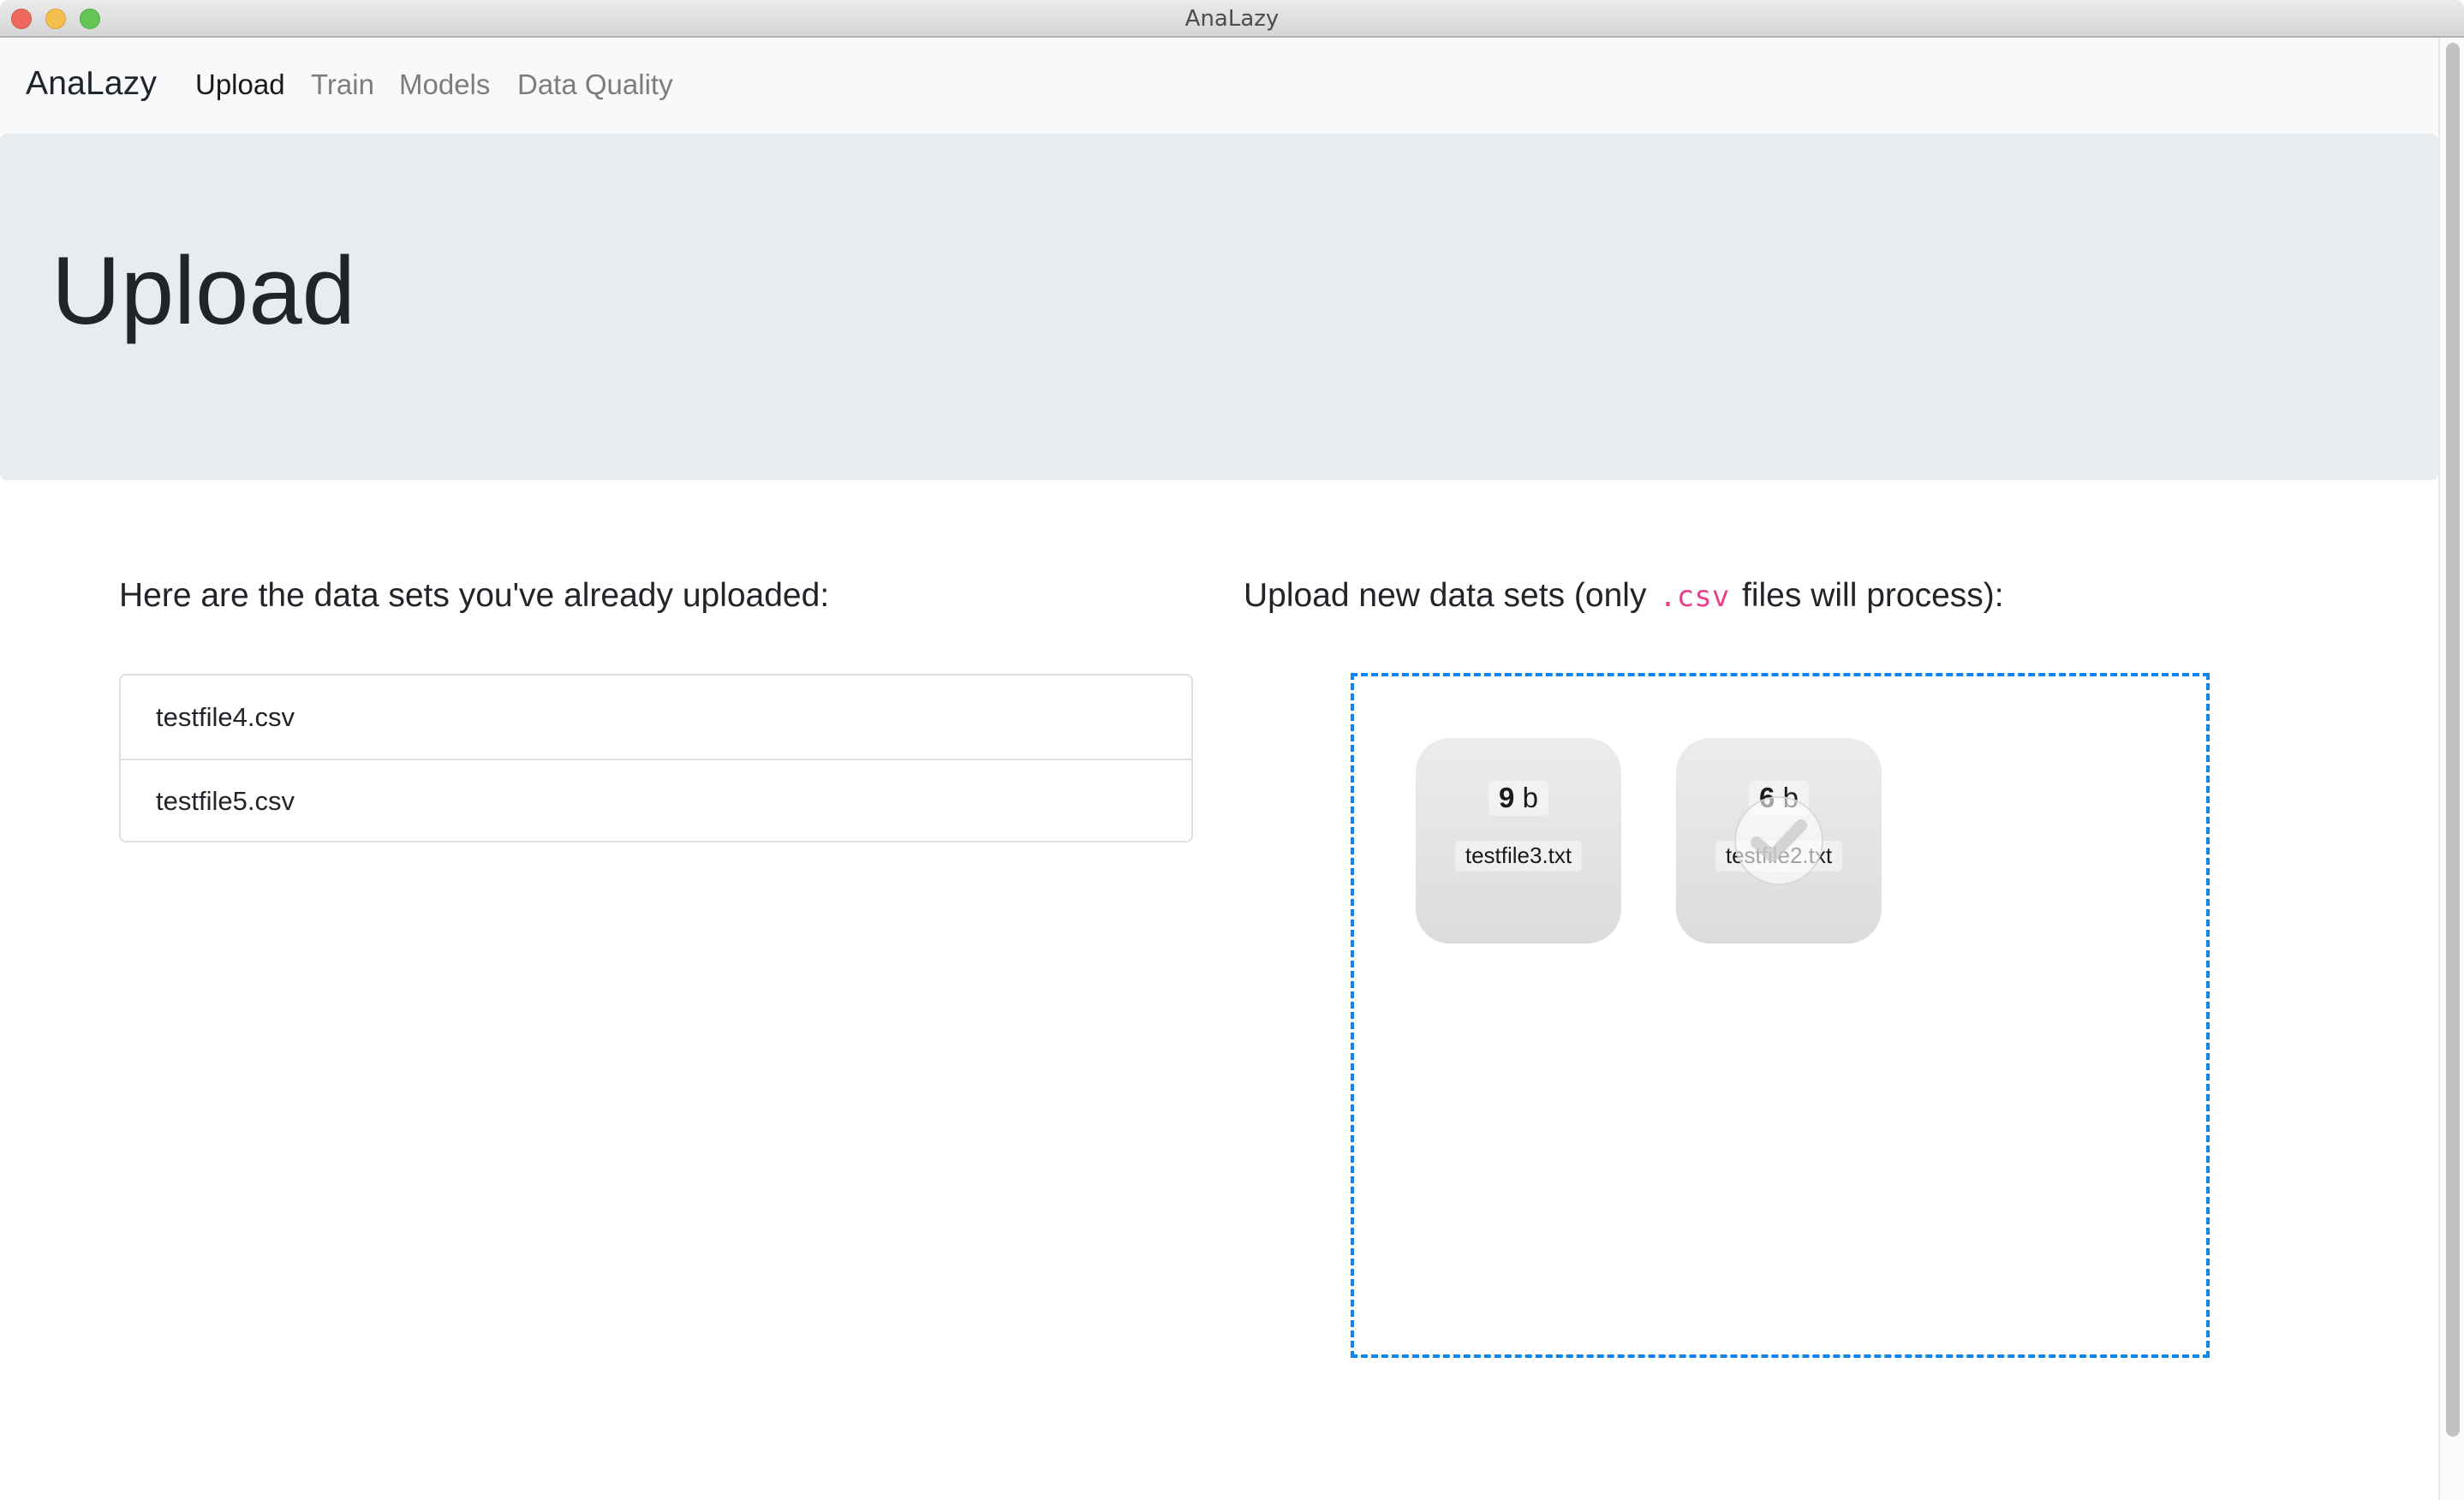 The height and width of the screenshot is (1500, 2464). I want to click on uploaded-files-list: testfile4.csv testfile5.csv, so click(656, 758).